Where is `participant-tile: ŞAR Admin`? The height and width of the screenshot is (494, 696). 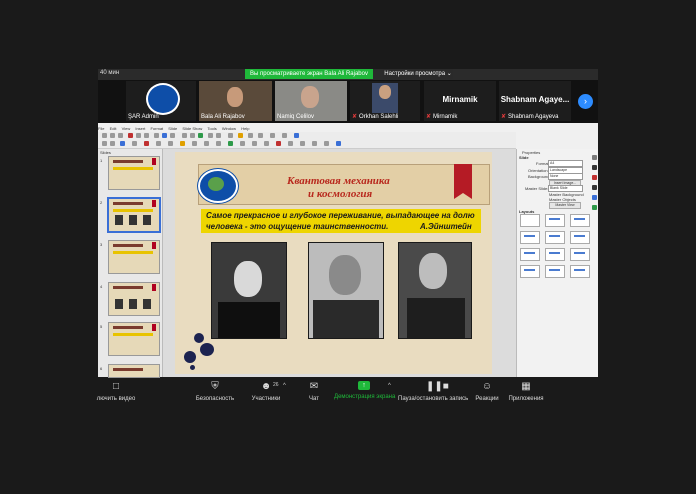
participant-tile: ŞAR Admin is located at coordinates (161, 101).